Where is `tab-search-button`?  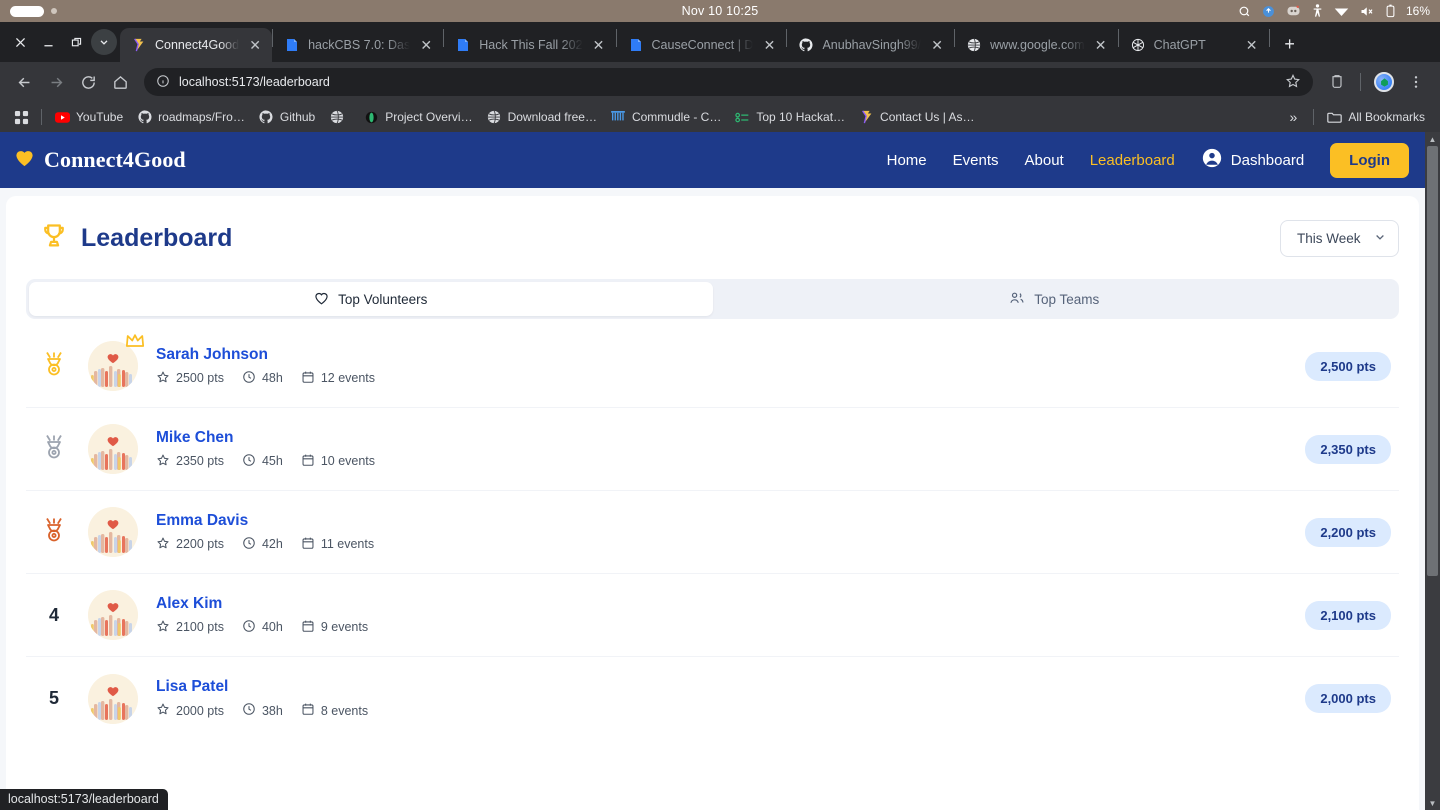
tab-search-button is located at coordinates (104, 42).